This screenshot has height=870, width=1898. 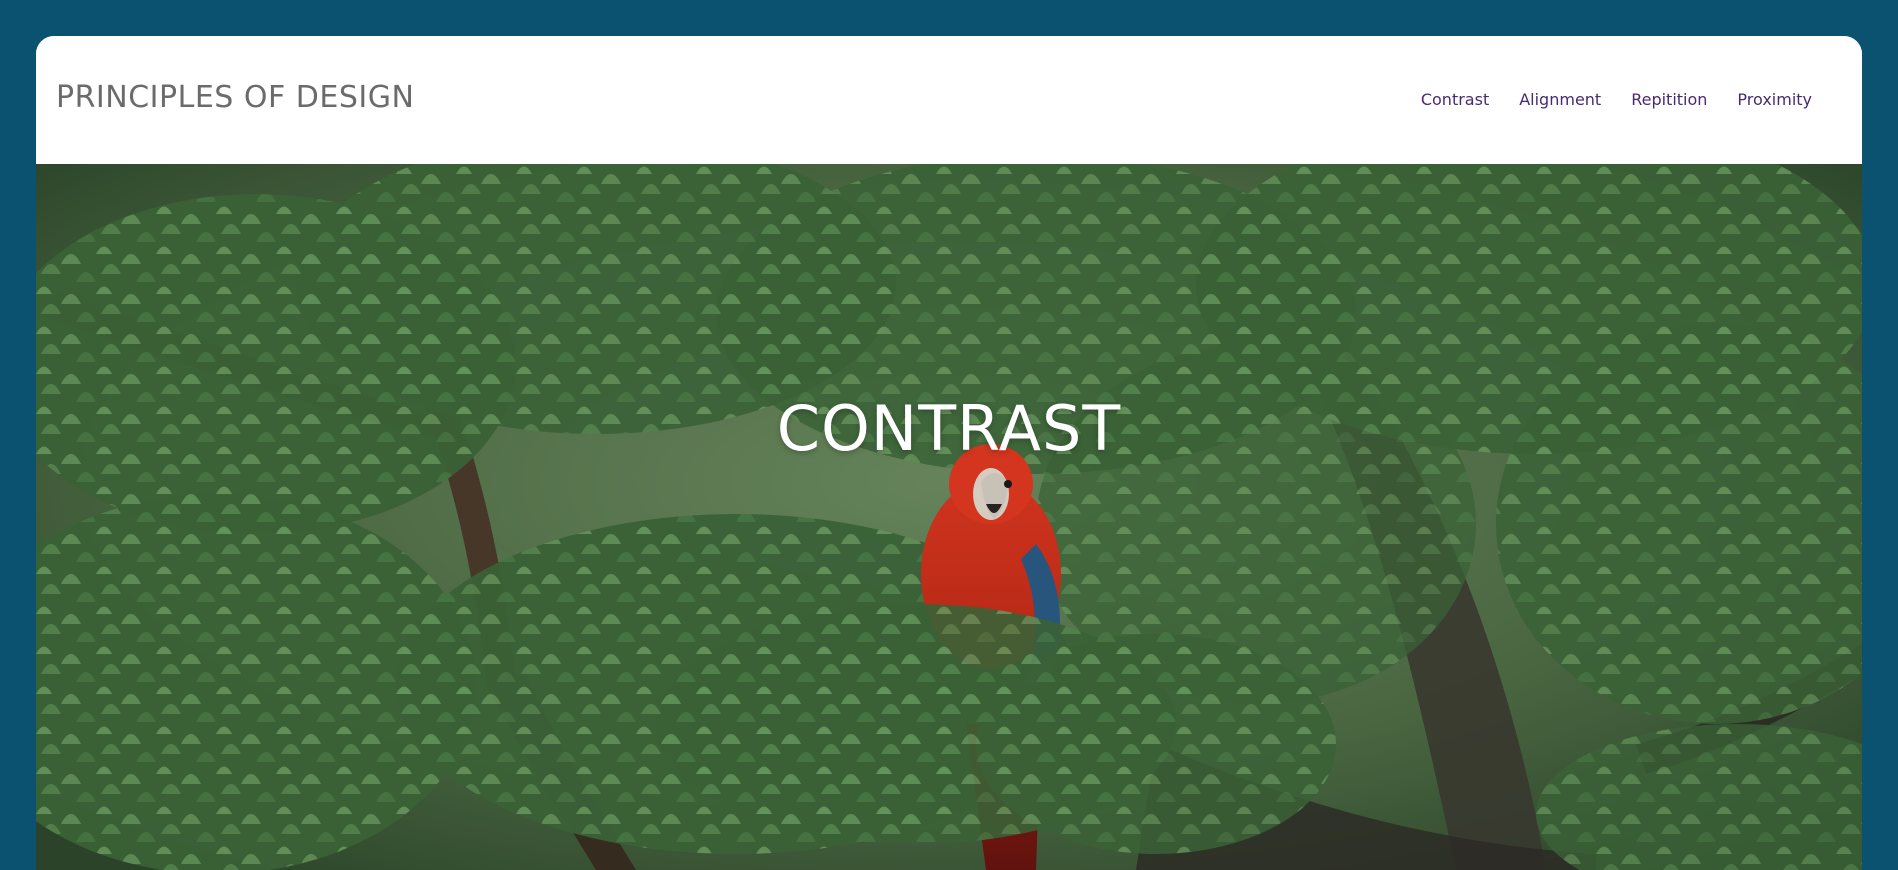 What do you see at coordinates (1455, 99) in the screenshot?
I see `nav-link-contrast: Contrast` at bounding box center [1455, 99].